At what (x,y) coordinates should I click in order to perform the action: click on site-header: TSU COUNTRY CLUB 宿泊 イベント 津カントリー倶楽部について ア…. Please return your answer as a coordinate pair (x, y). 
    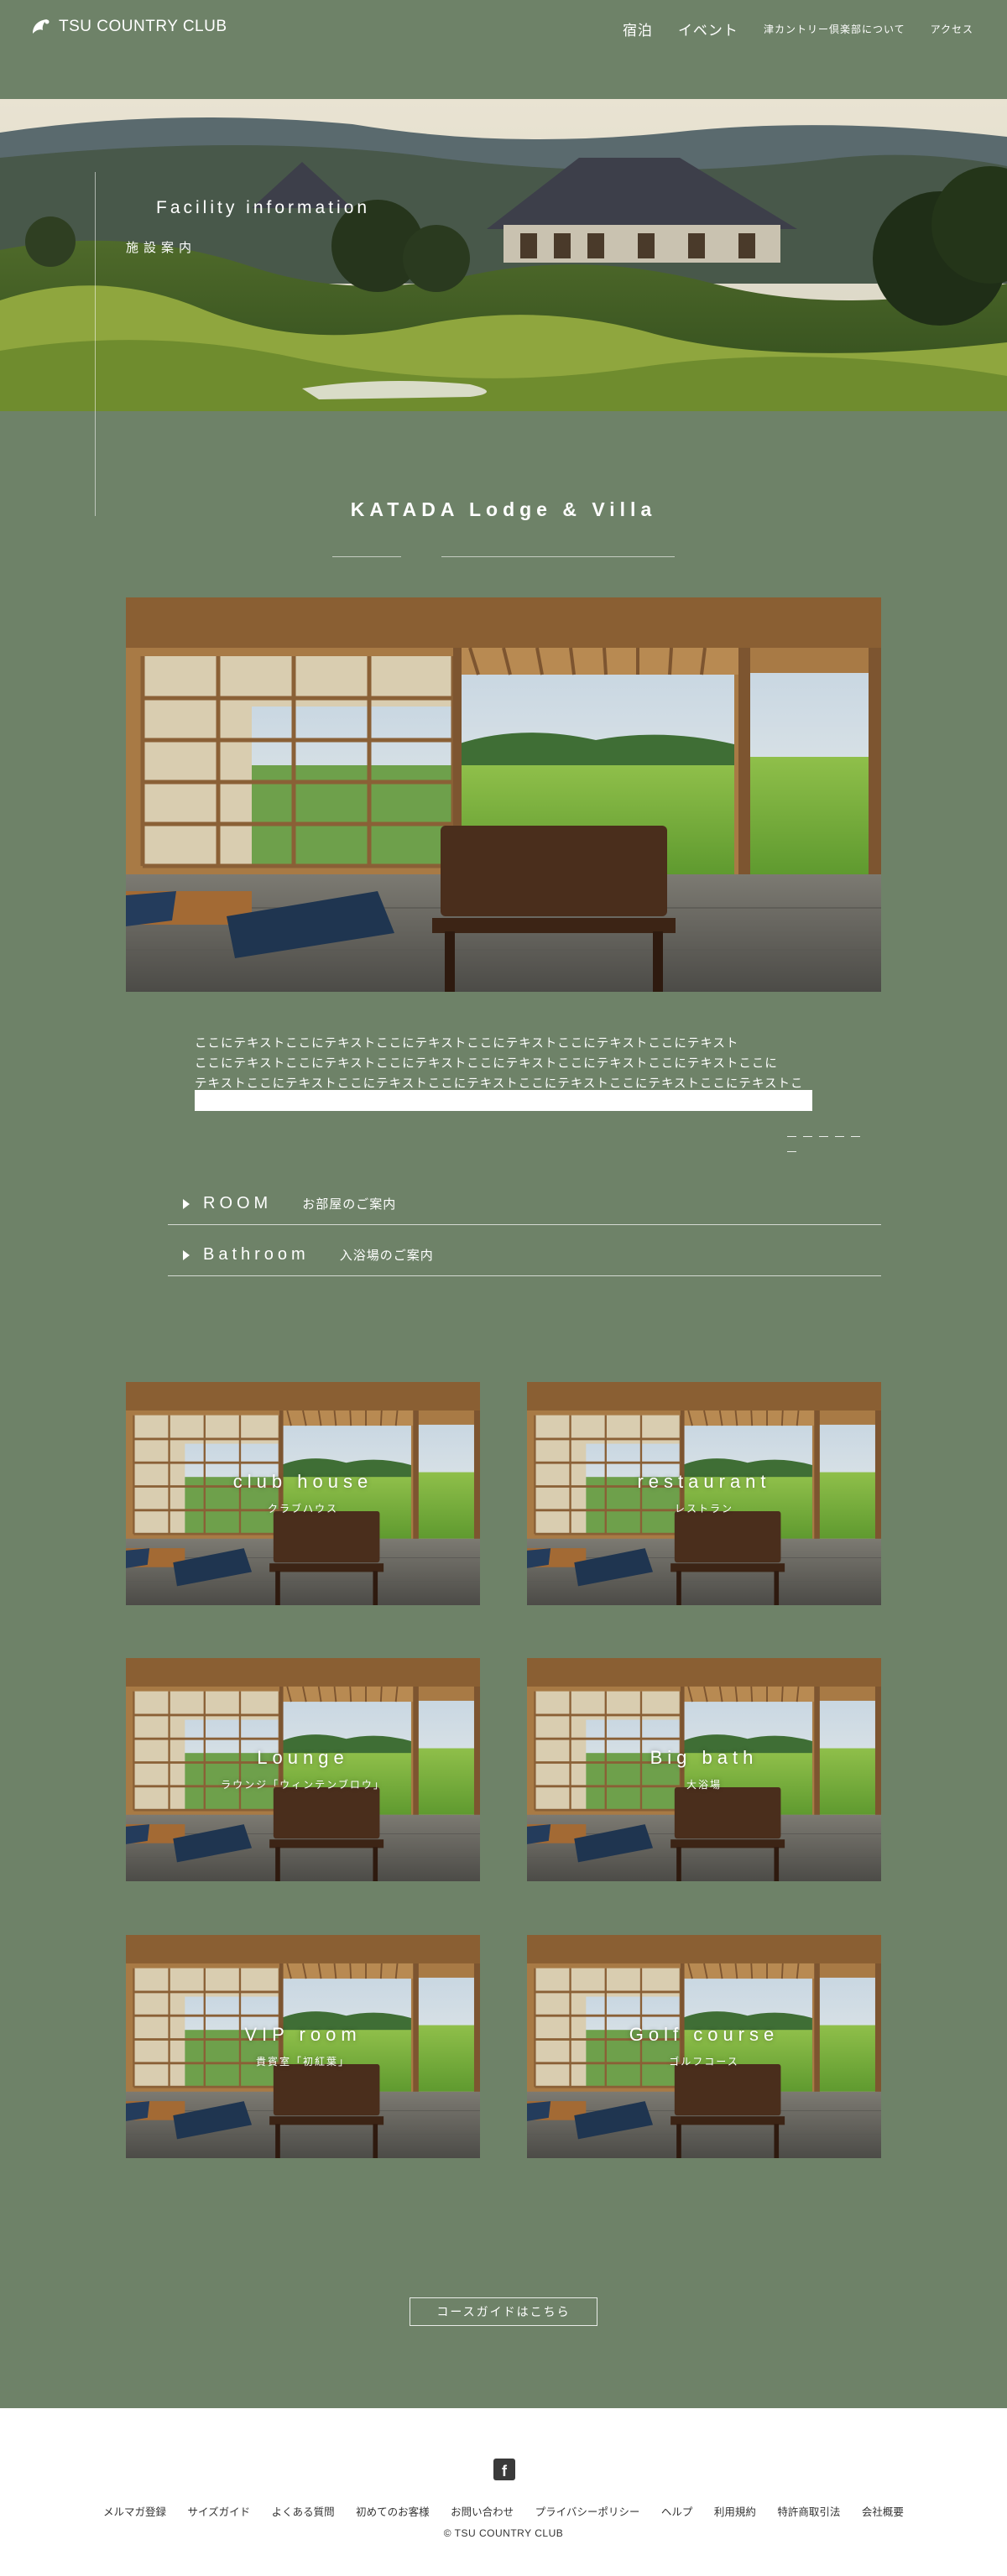
    Looking at the image, I should click on (503, 49).